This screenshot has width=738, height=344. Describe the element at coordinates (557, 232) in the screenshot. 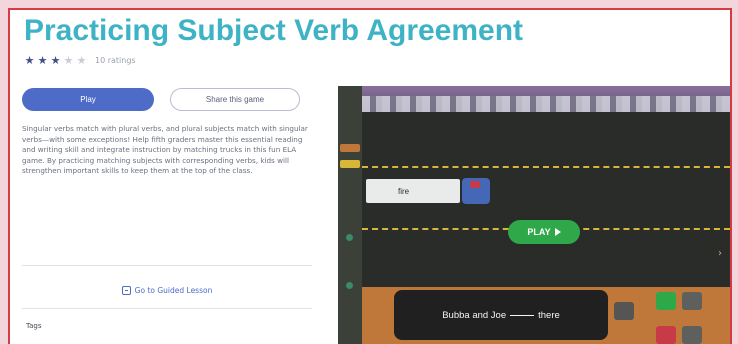

I see `play-icon` at that location.